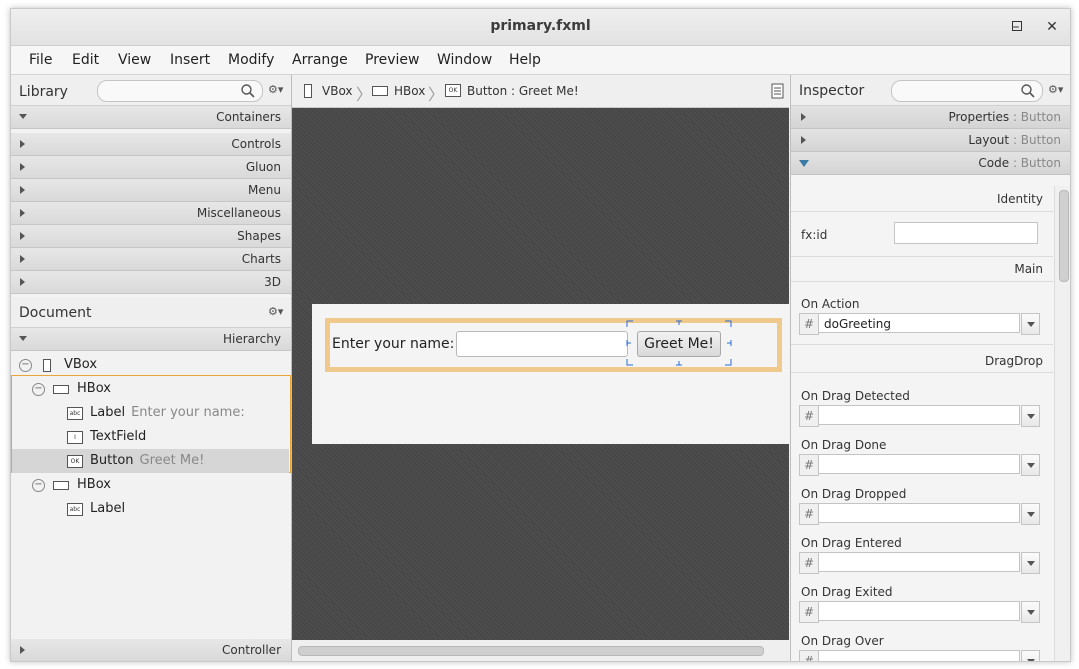 The width and height of the screenshot is (1079, 669). What do you see at coordinates (151, 167) in the screenshot?
I see `library-section-gluon: Gluon` at bounding box center [151, 167].